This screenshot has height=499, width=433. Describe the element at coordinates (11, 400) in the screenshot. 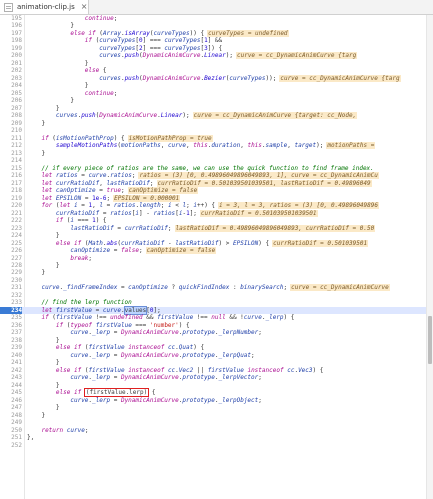

I see `line-number: 246` at that location.